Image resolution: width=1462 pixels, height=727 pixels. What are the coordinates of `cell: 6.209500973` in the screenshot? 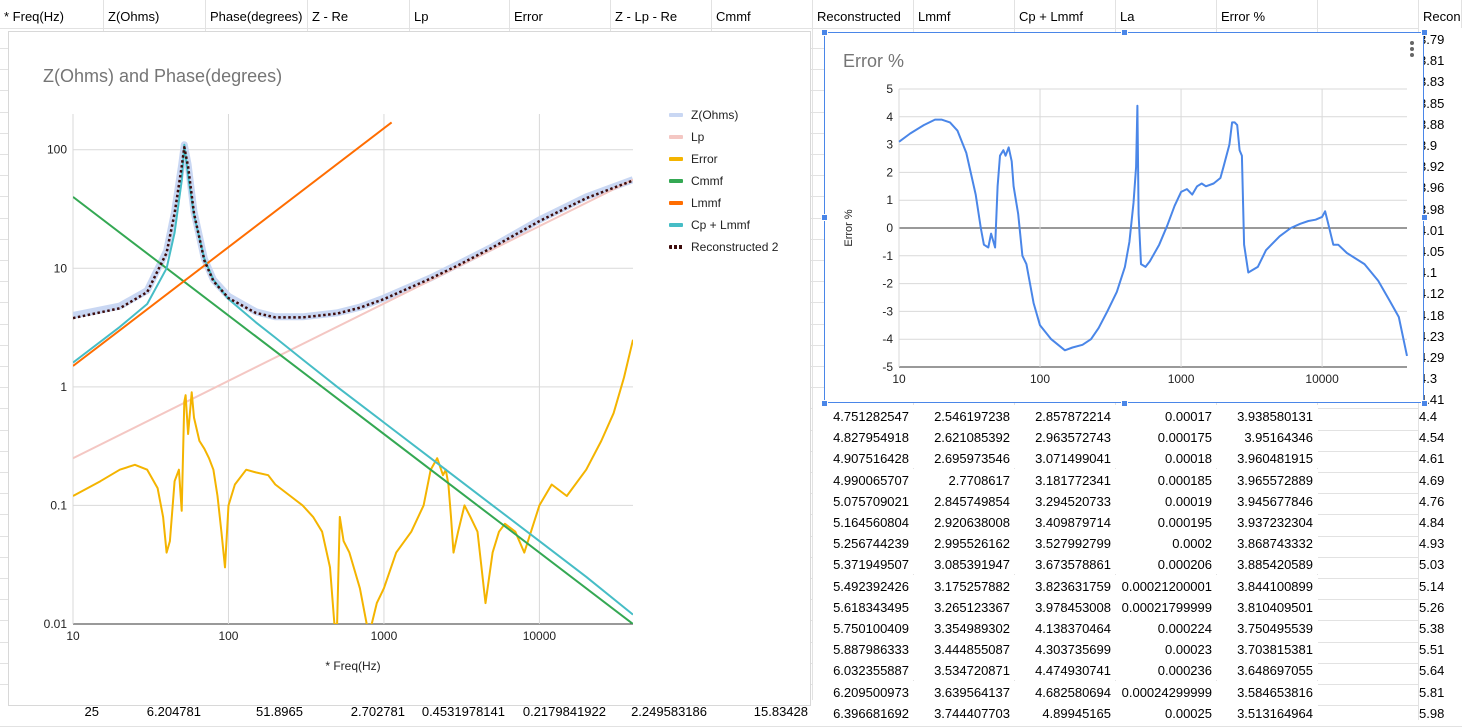 It's located at (863, 691).